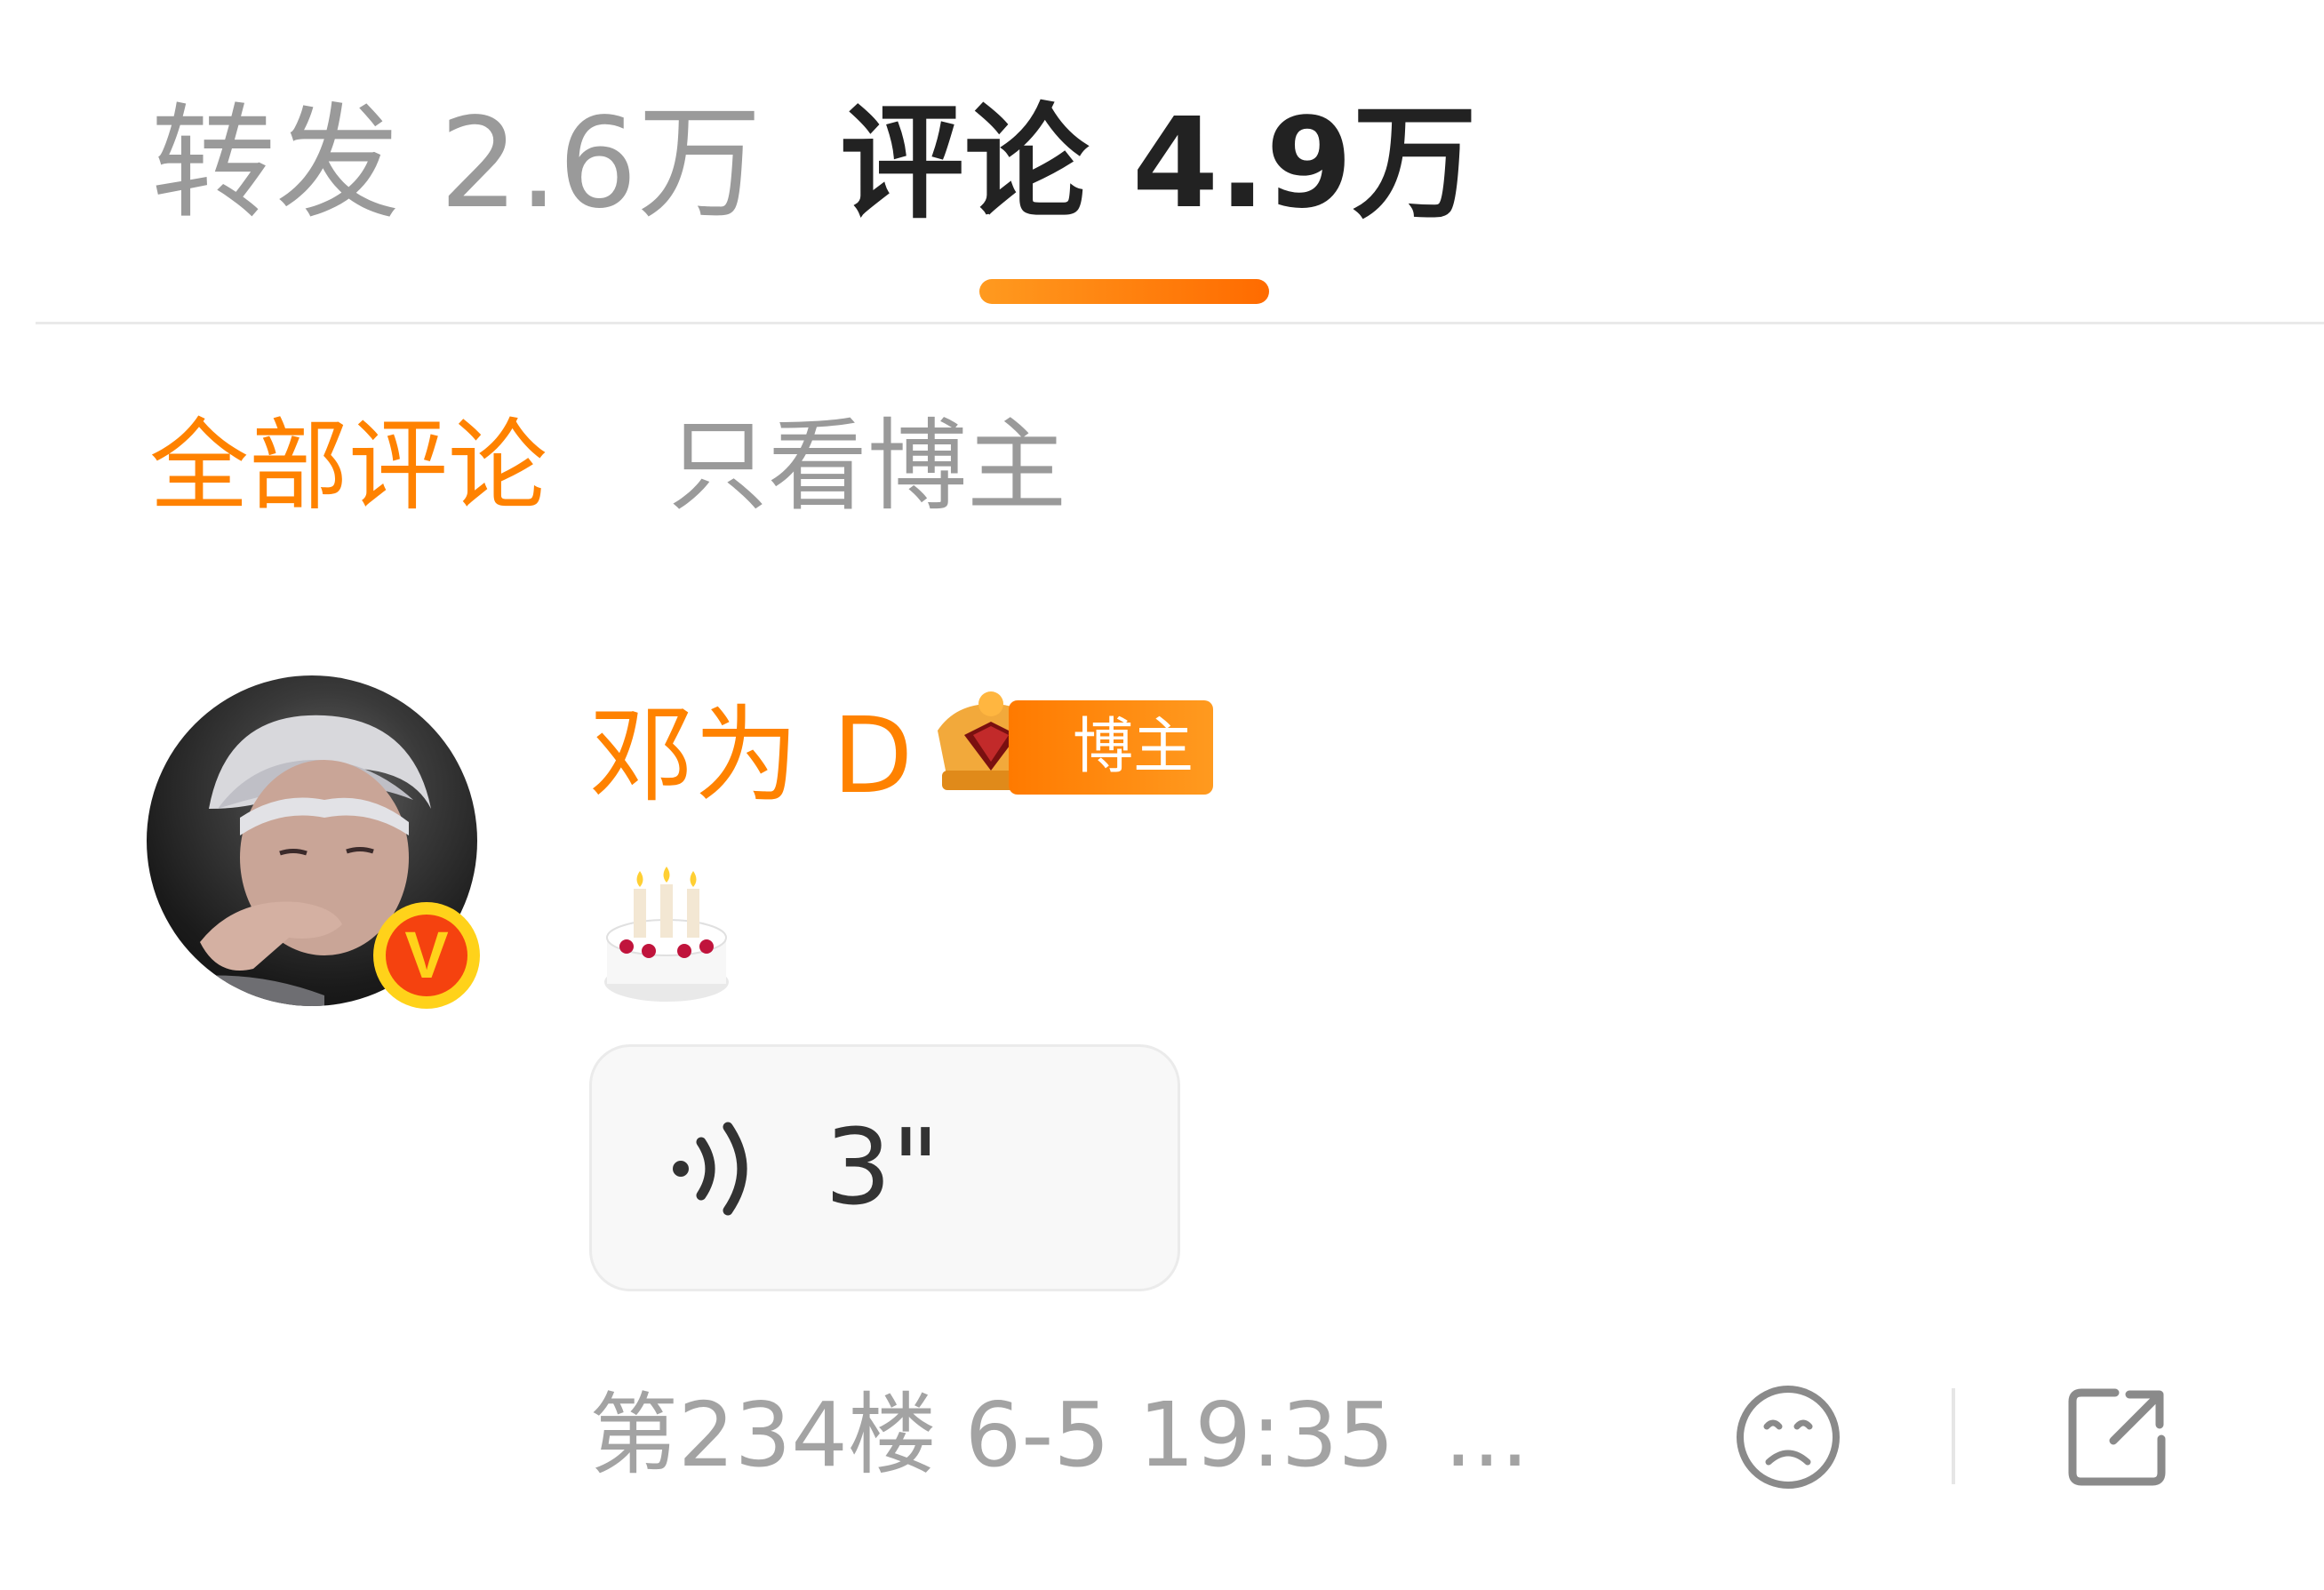 The height and width of the screenshot is (1590, 2324). What do you see at coordinates (348, 466) in the screenshot?
I see `filter-all-comments: 全部评论` at bounding box center [348, 466].